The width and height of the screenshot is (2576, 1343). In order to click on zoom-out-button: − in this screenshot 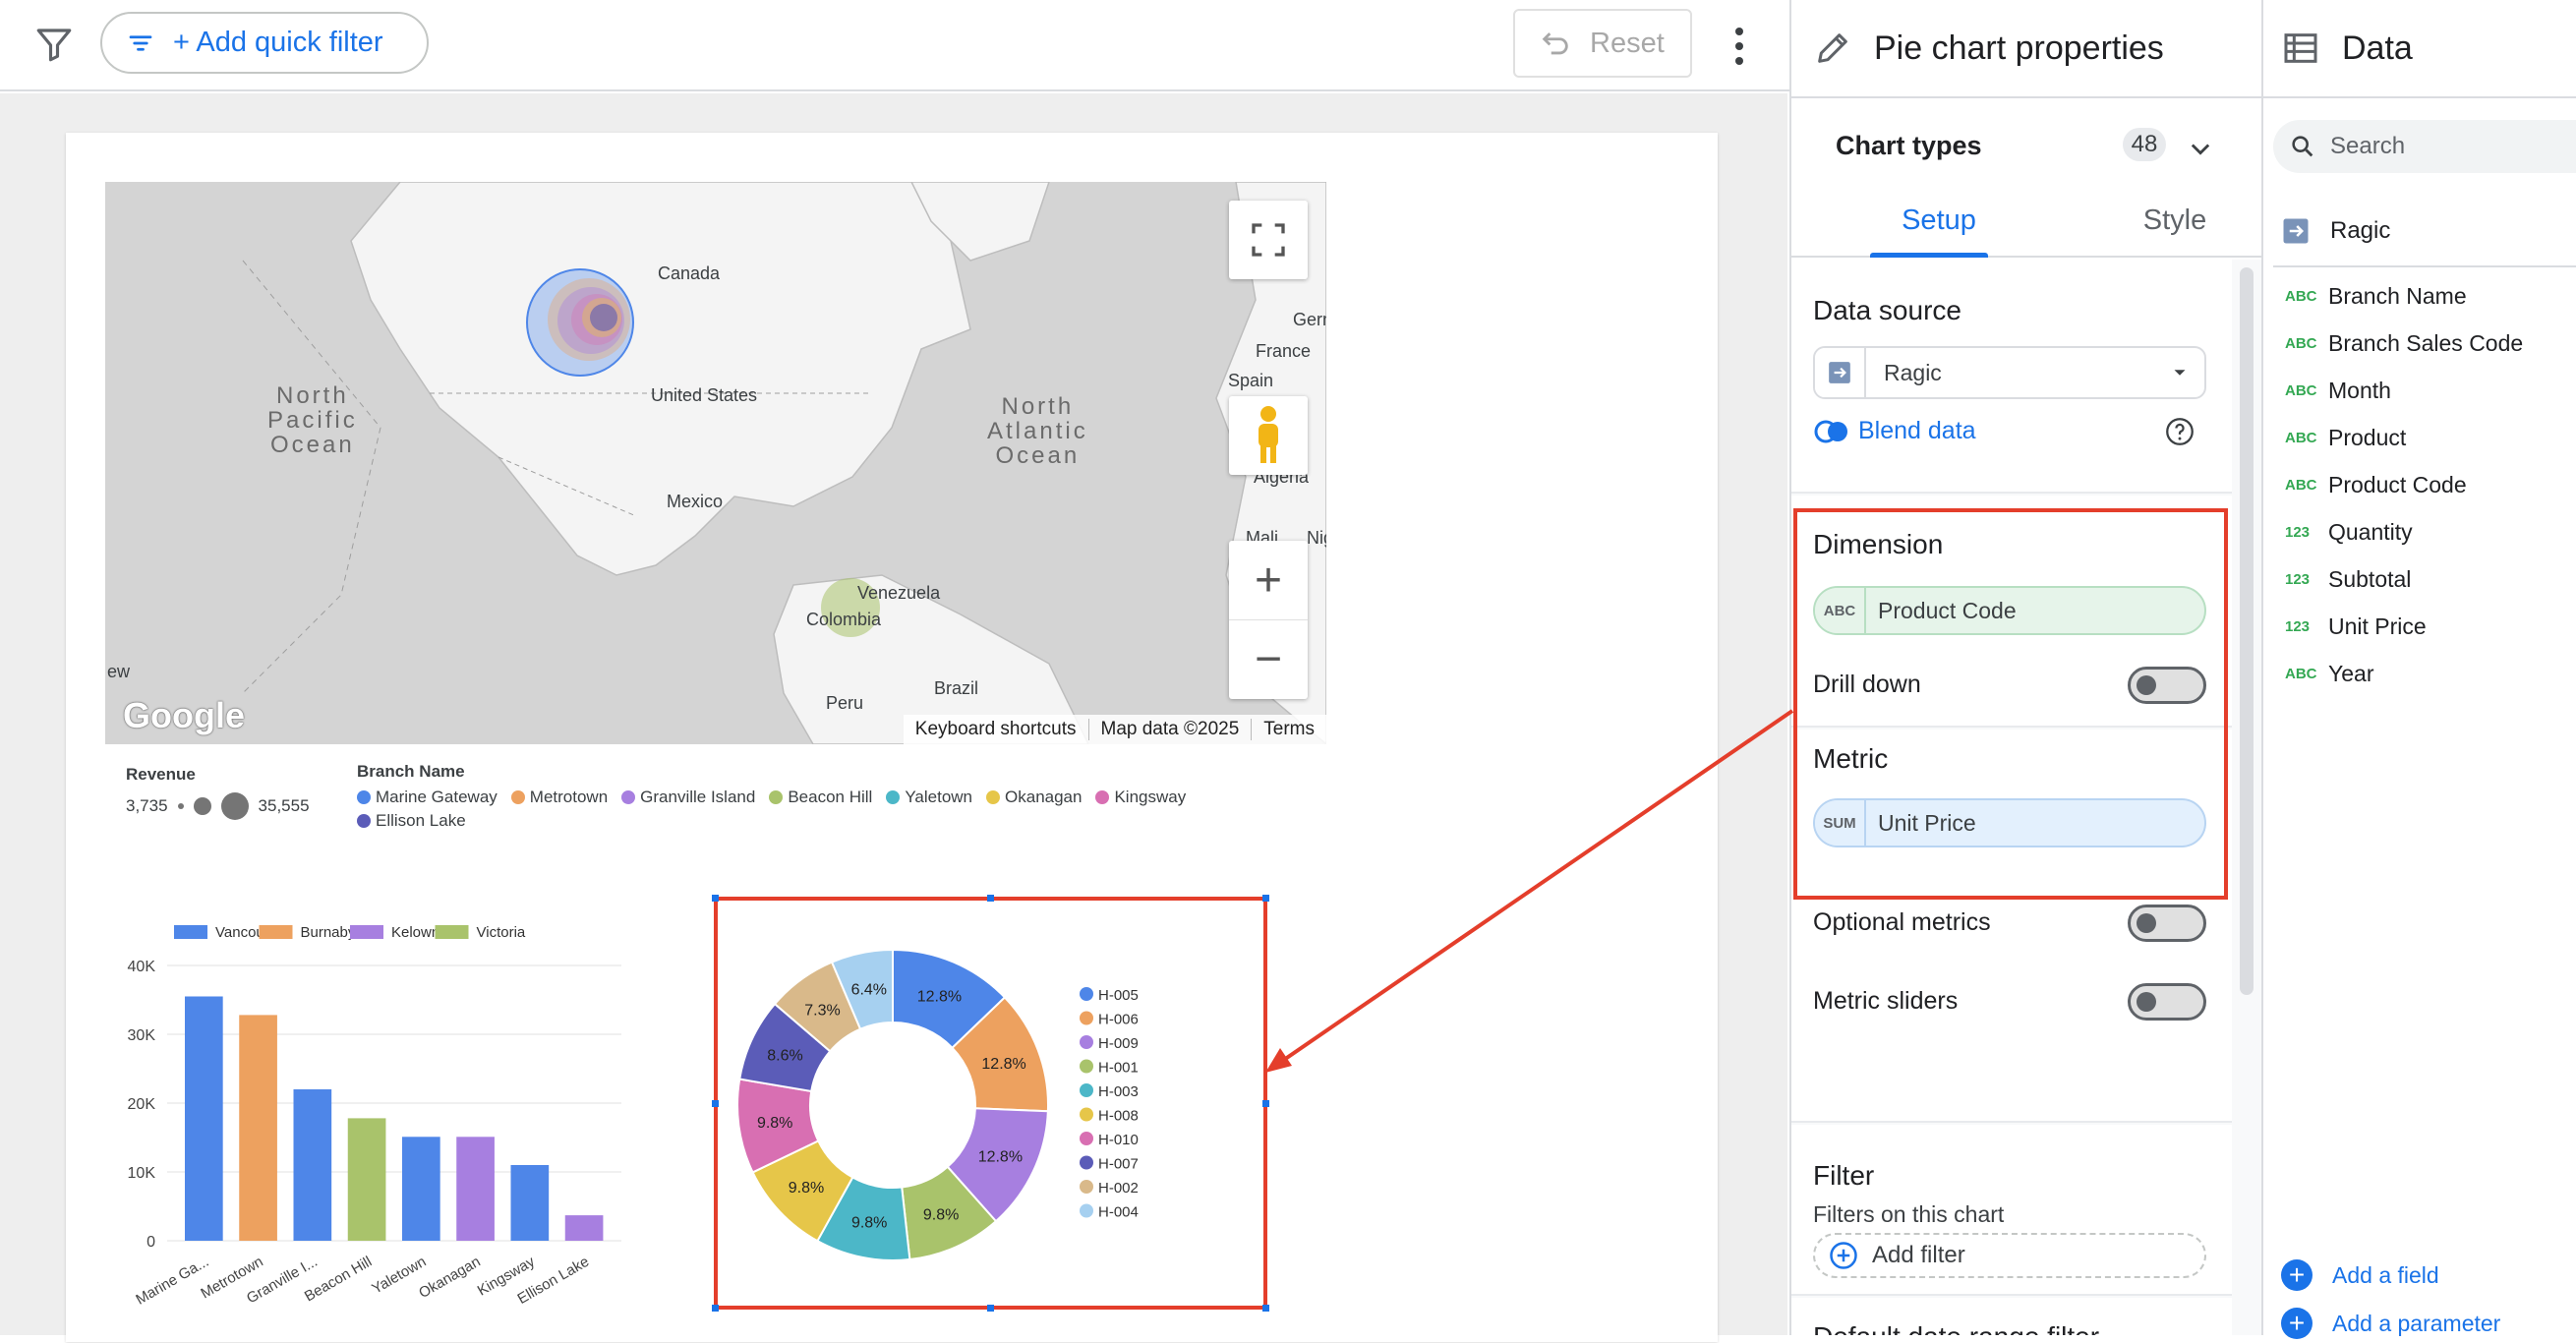, I will do `click(1268, 659)`.